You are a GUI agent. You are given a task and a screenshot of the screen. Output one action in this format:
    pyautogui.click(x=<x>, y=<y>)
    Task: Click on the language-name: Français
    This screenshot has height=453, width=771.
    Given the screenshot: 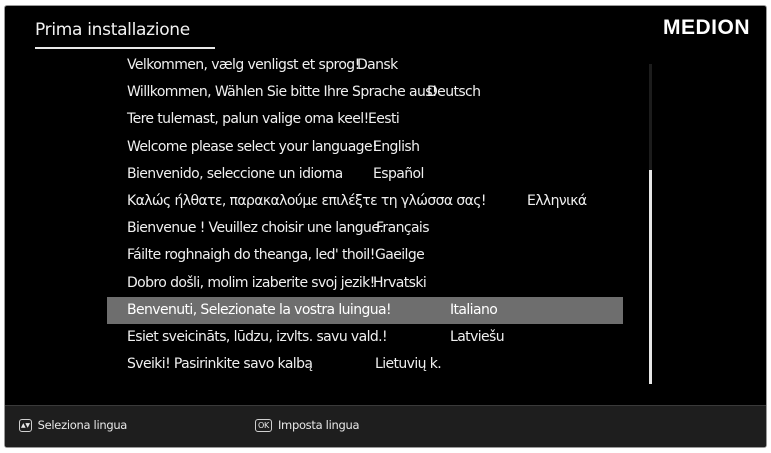 What is the action you would take?
    pyautogui.click(x=403, y=228)
    